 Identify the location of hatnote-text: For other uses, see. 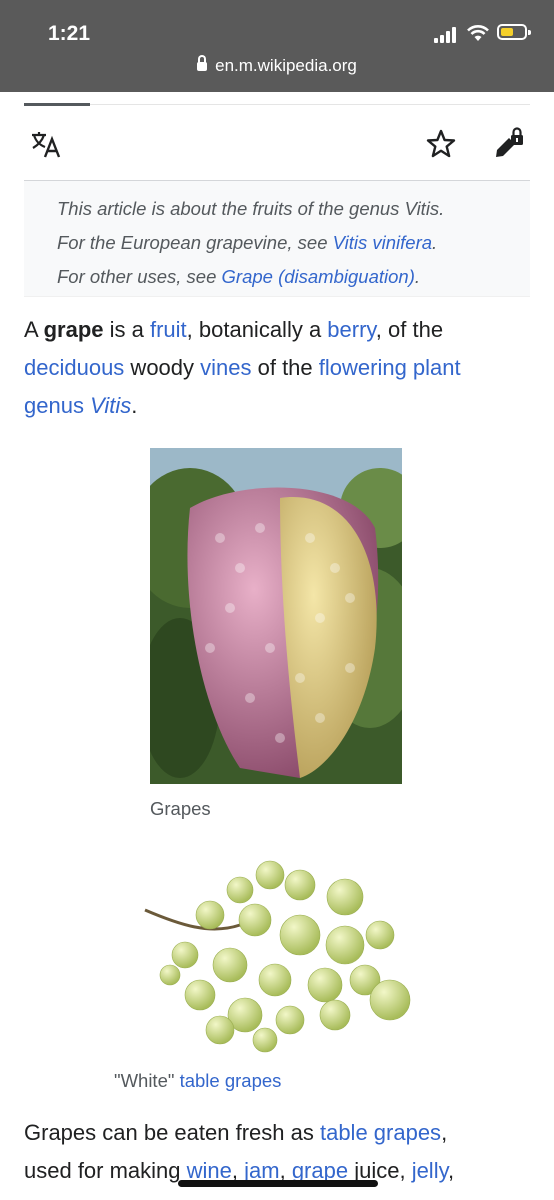
(139, 276).